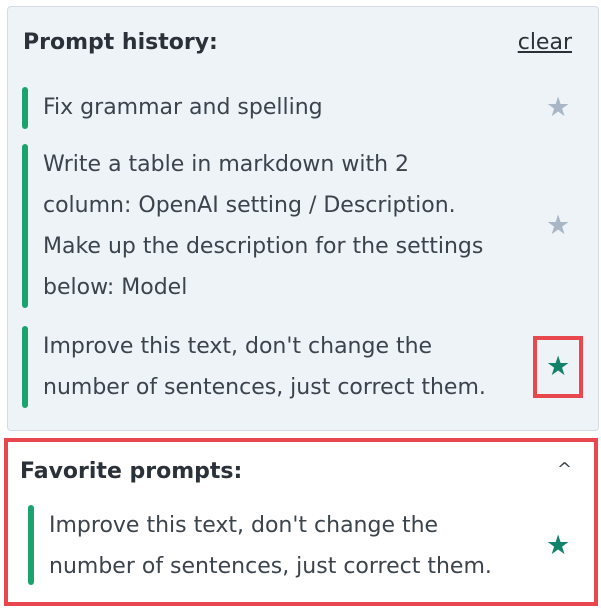 The height and width of the screenshot is (609, 601). I want to click on history-item-text: Fix grammar and spelling, so click(183, 107).